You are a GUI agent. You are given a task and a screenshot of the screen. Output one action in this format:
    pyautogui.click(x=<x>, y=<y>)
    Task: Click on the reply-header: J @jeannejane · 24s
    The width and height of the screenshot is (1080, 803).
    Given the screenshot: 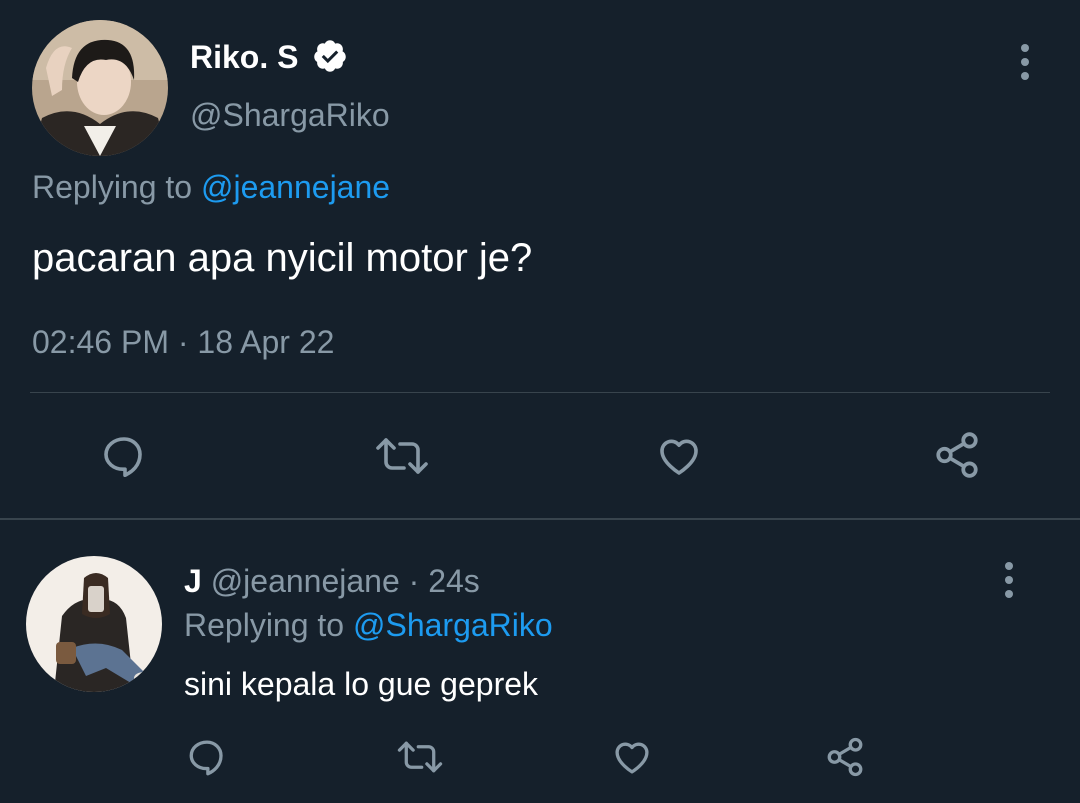 What is the action you would take?
    pyautogui.click(x=332, y=581)
    